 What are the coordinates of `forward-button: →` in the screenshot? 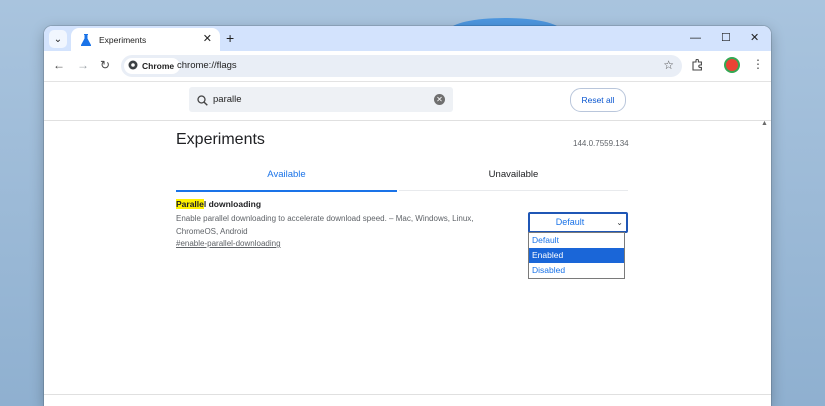 It's located at (83, 65).